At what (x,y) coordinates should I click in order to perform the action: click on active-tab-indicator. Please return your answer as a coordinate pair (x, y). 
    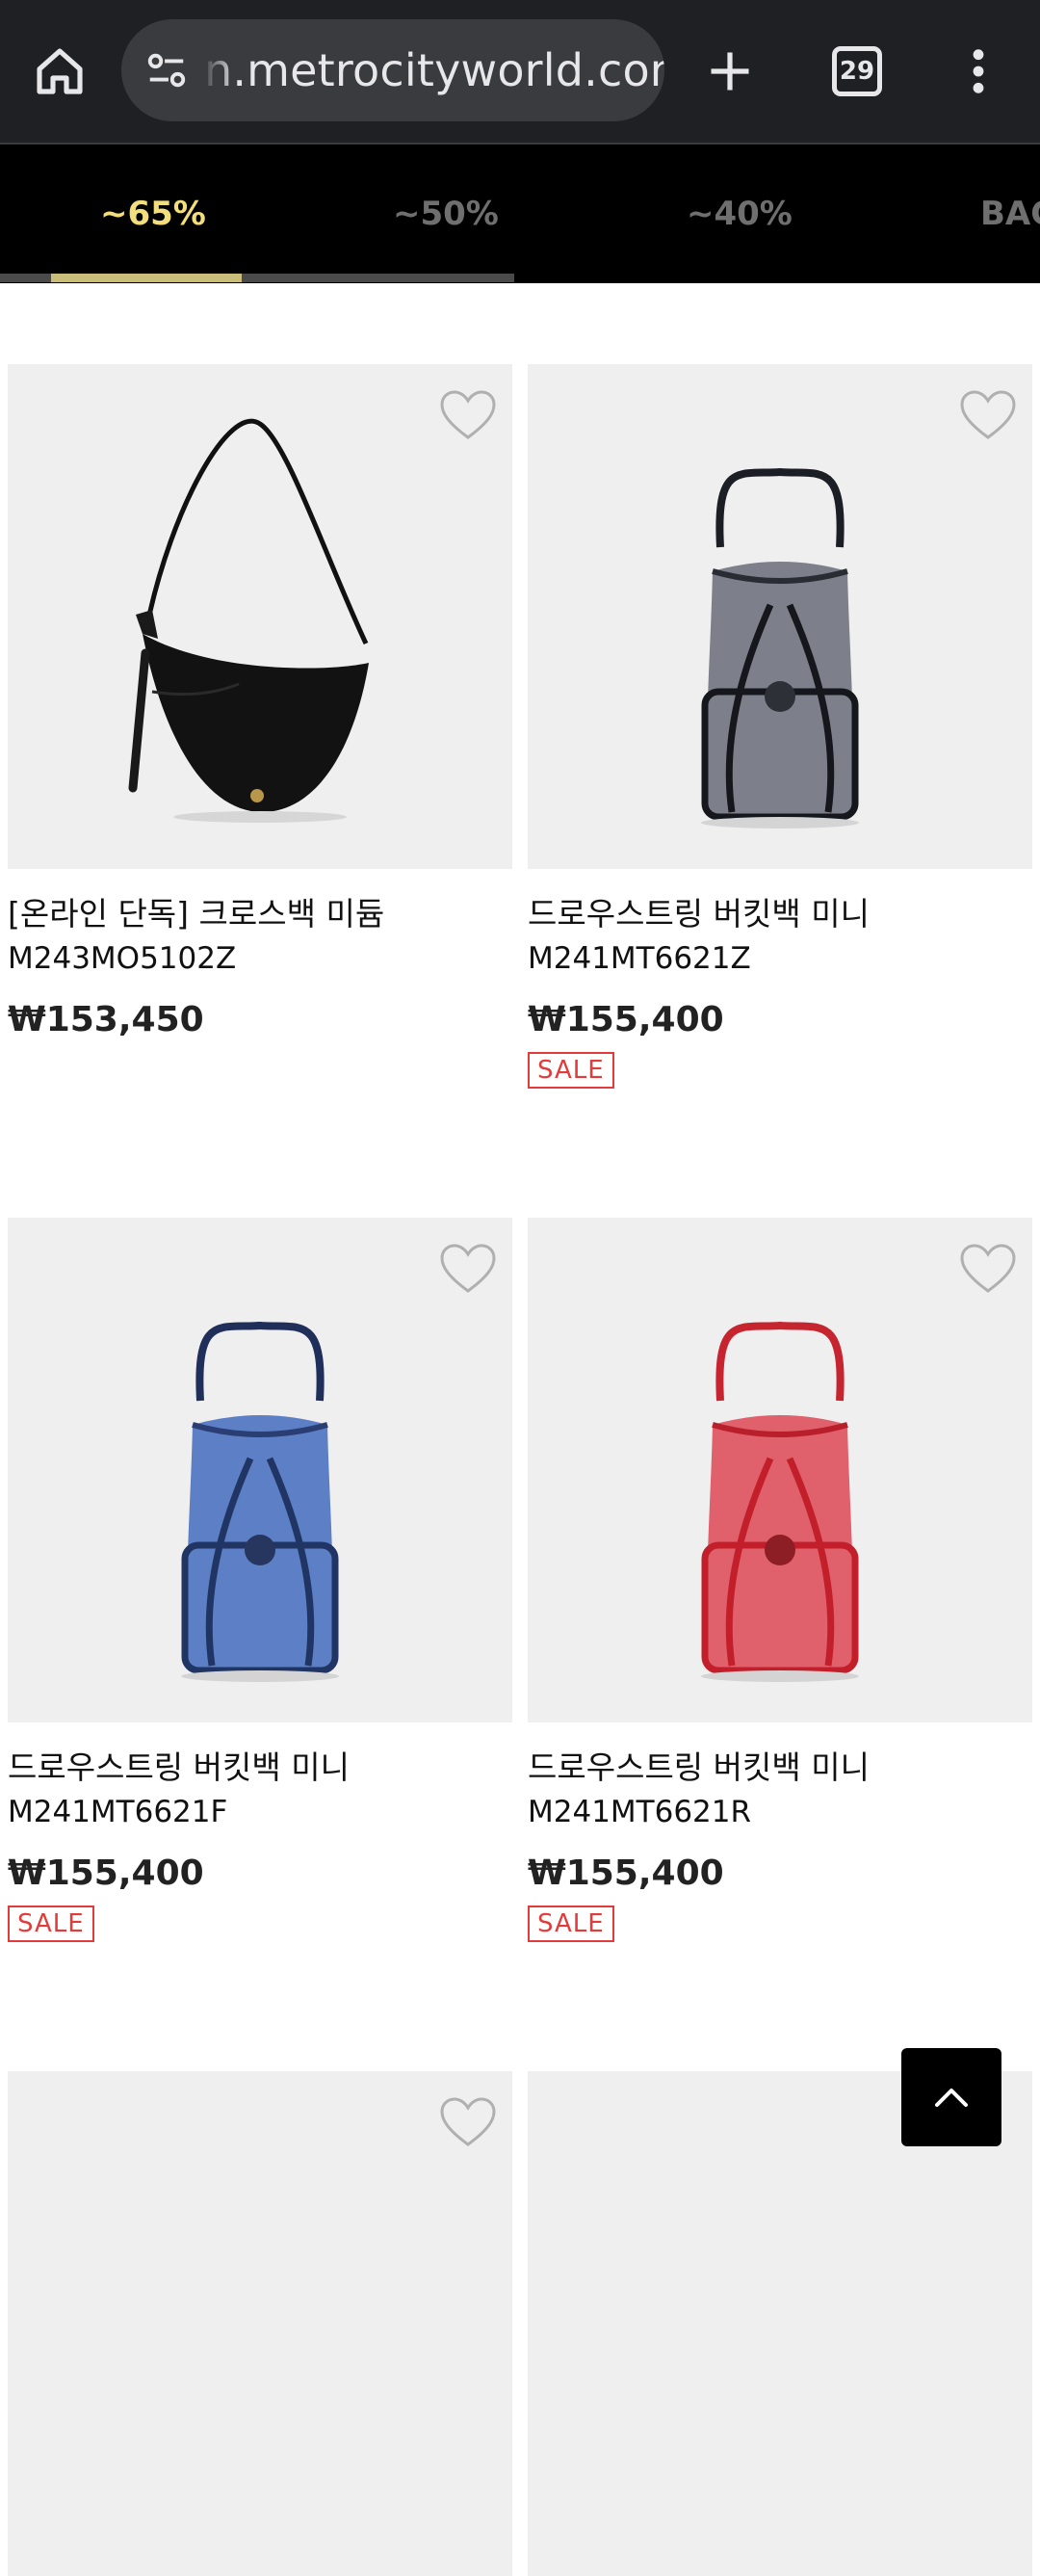
    Looking at the image, I should click on (146, 278).